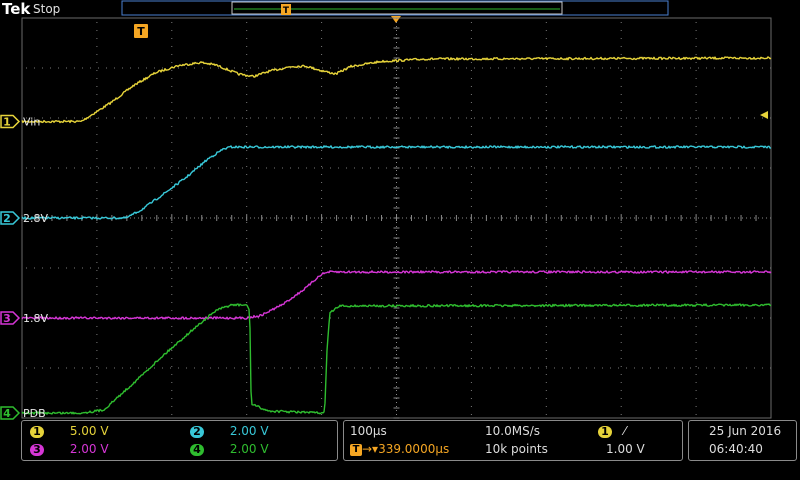  What do you see at coordinates (24, 267) in the screenshot?
I see `channel-markers: 1 Vin 2 2.8V 3 1.8V 4 PDB` at bounding box center [24, 267].